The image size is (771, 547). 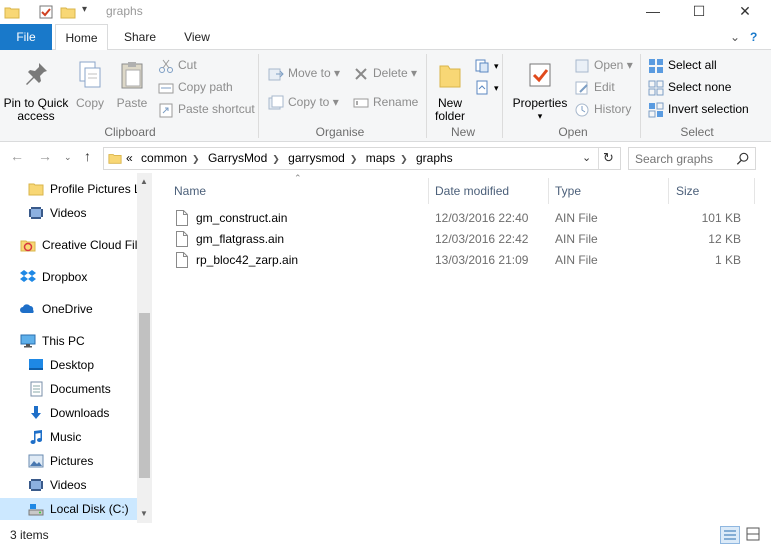 What do you see at coordinates (682, 65) in the screenshot?
I see `select-all-button: Select all` at bounding box center [682, 65].